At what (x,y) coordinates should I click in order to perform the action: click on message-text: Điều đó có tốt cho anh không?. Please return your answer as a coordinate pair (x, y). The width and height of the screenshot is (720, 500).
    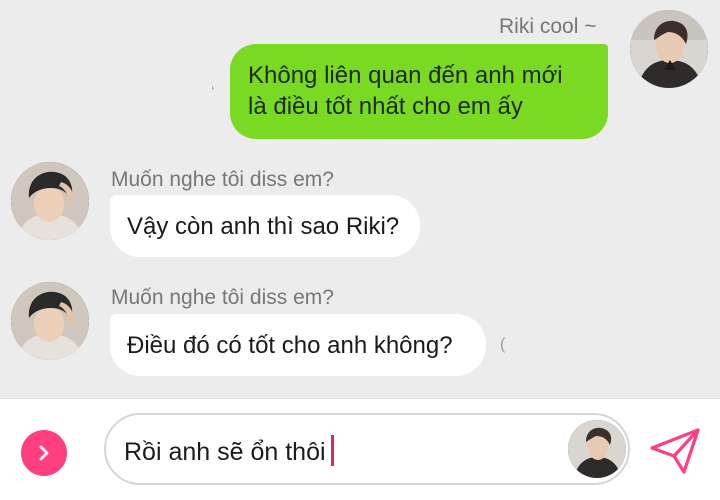
    Looking at the image, I should click on (290, 345).